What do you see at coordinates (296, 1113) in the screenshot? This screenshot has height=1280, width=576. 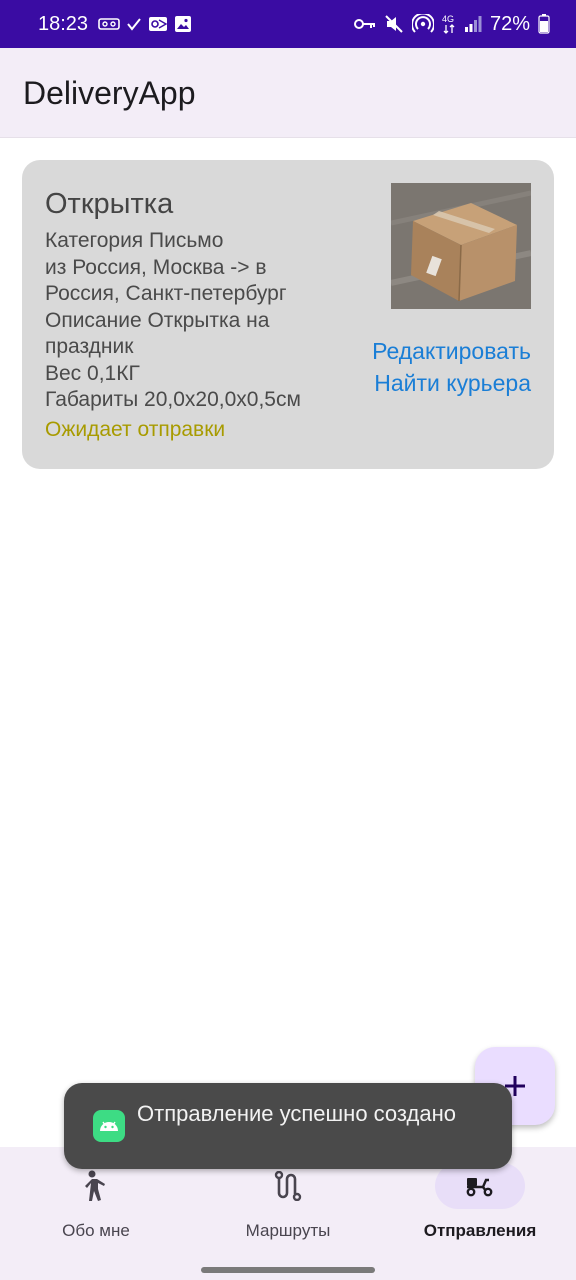 I see `toast-message: Отправление успешно создано` at bounding box center [296, 1113].